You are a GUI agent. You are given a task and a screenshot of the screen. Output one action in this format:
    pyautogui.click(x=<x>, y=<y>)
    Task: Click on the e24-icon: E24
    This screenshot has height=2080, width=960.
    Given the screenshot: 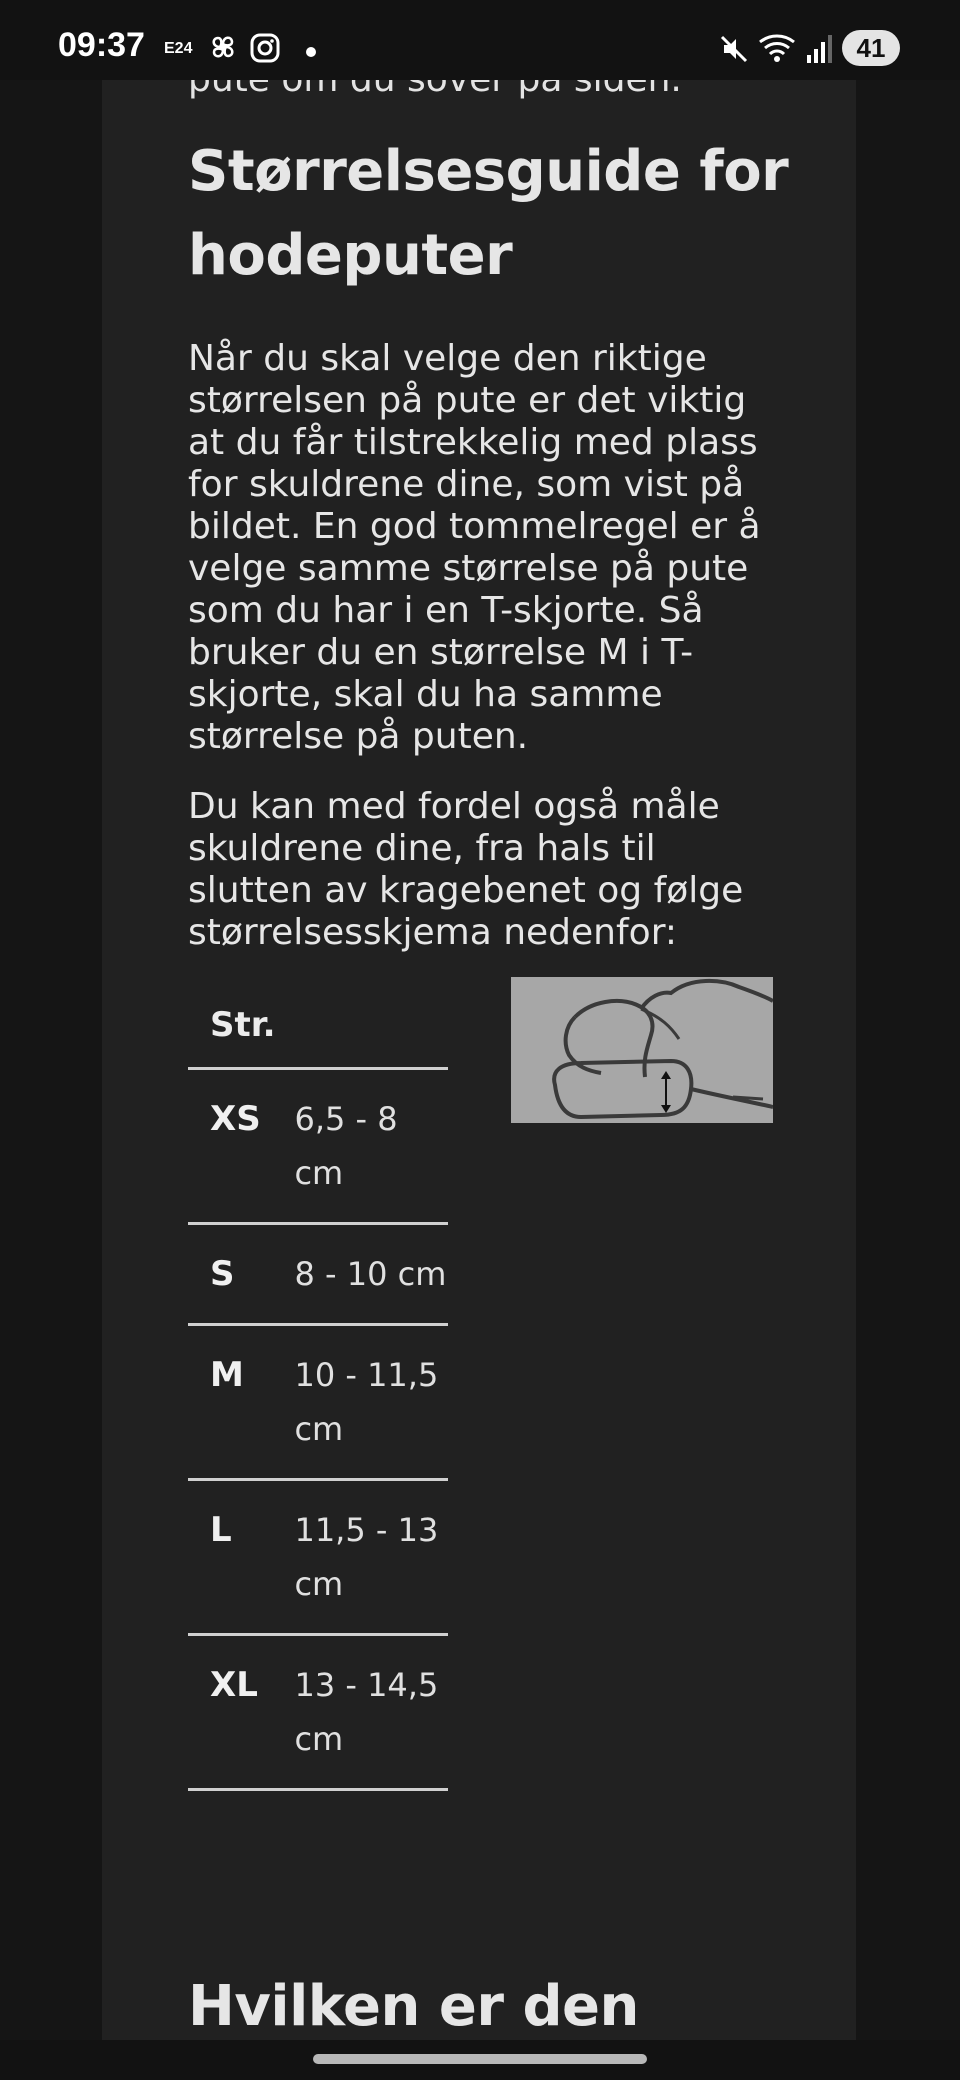 What is the action you would take?
    pyautogui.click(x=178, y=48)
    